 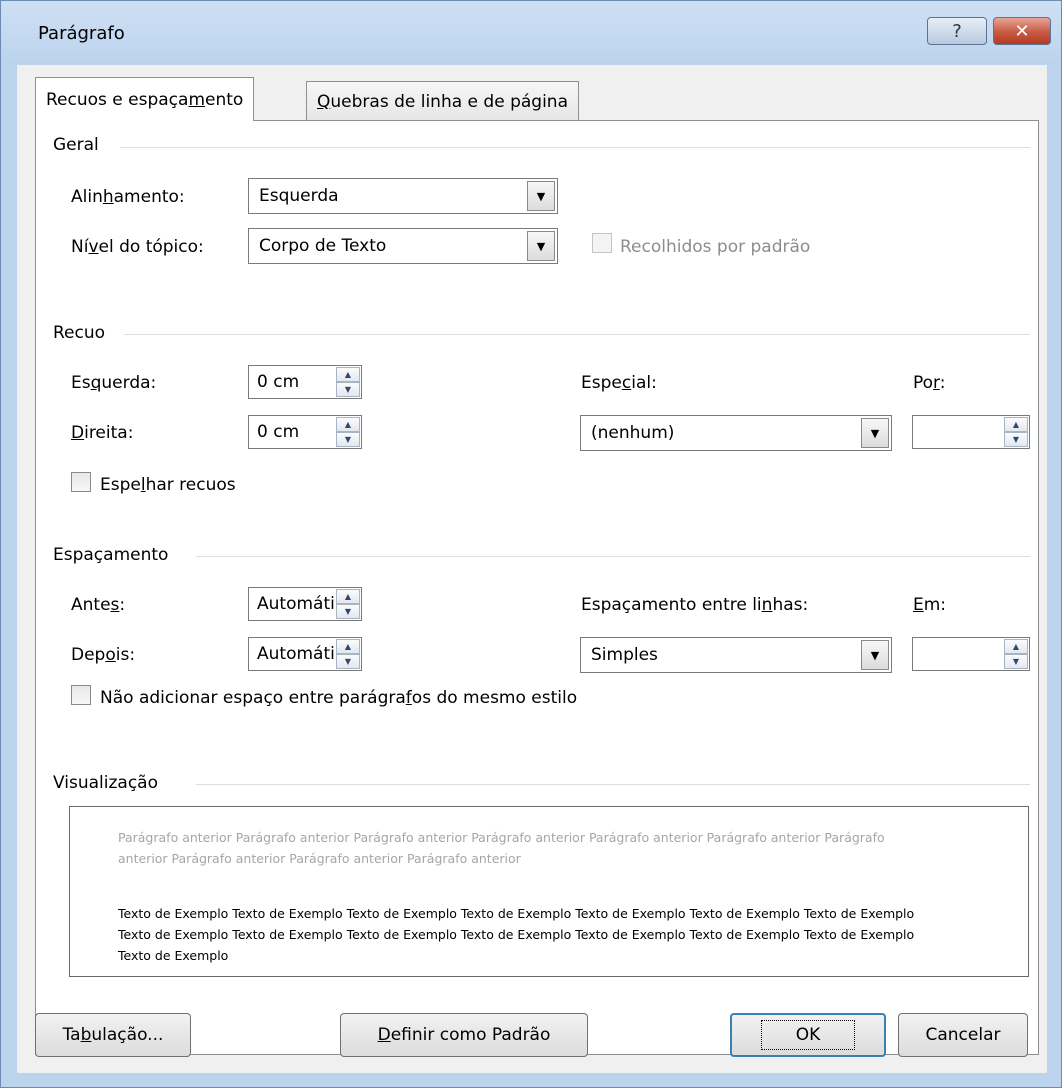 I want to click on tab-label: uebras de linha e de página, so click(x=449, y=101).